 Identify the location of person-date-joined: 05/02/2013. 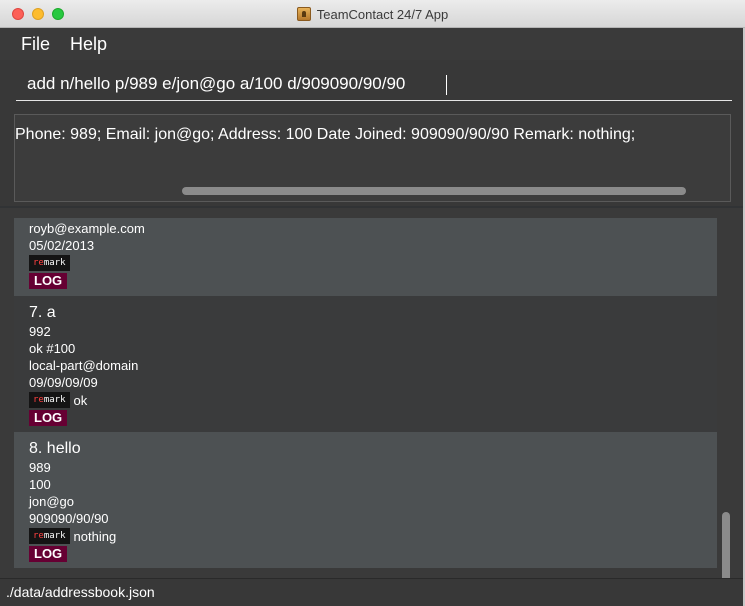
(62, 245).